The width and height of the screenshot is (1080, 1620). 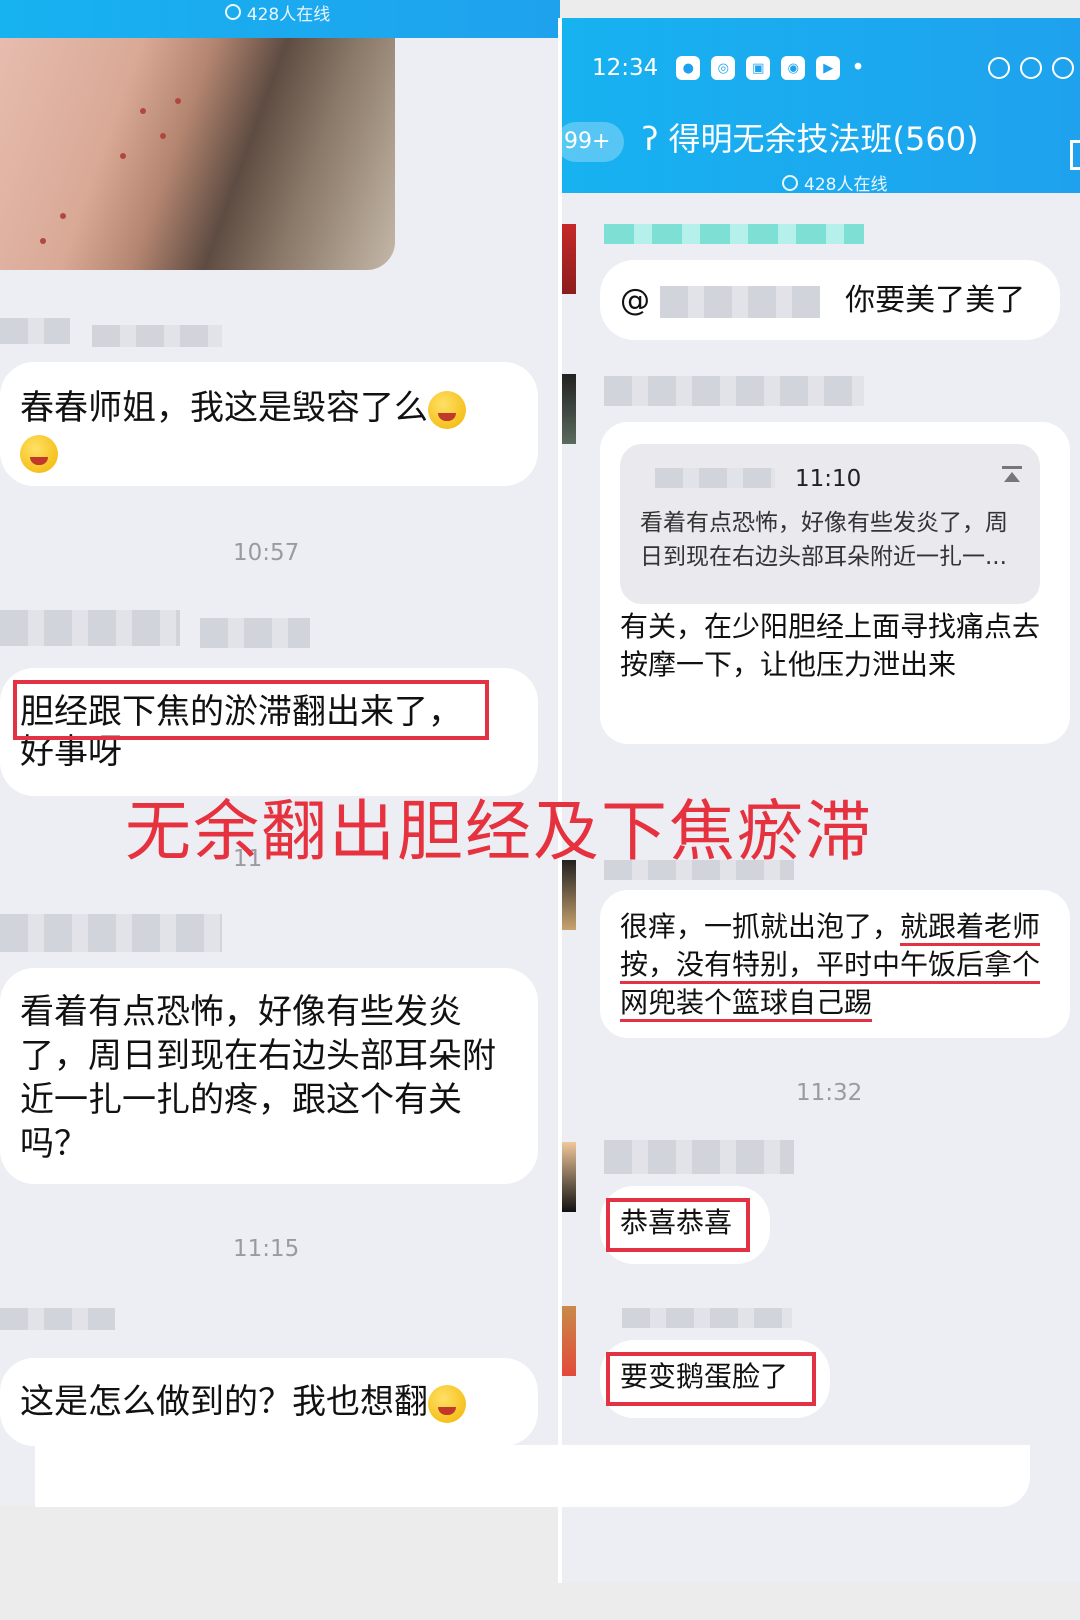 What do you see at coordinates (688, 68) in the screenshot?
I see `wechat-icon: ●` at bounding box center [688, 68].